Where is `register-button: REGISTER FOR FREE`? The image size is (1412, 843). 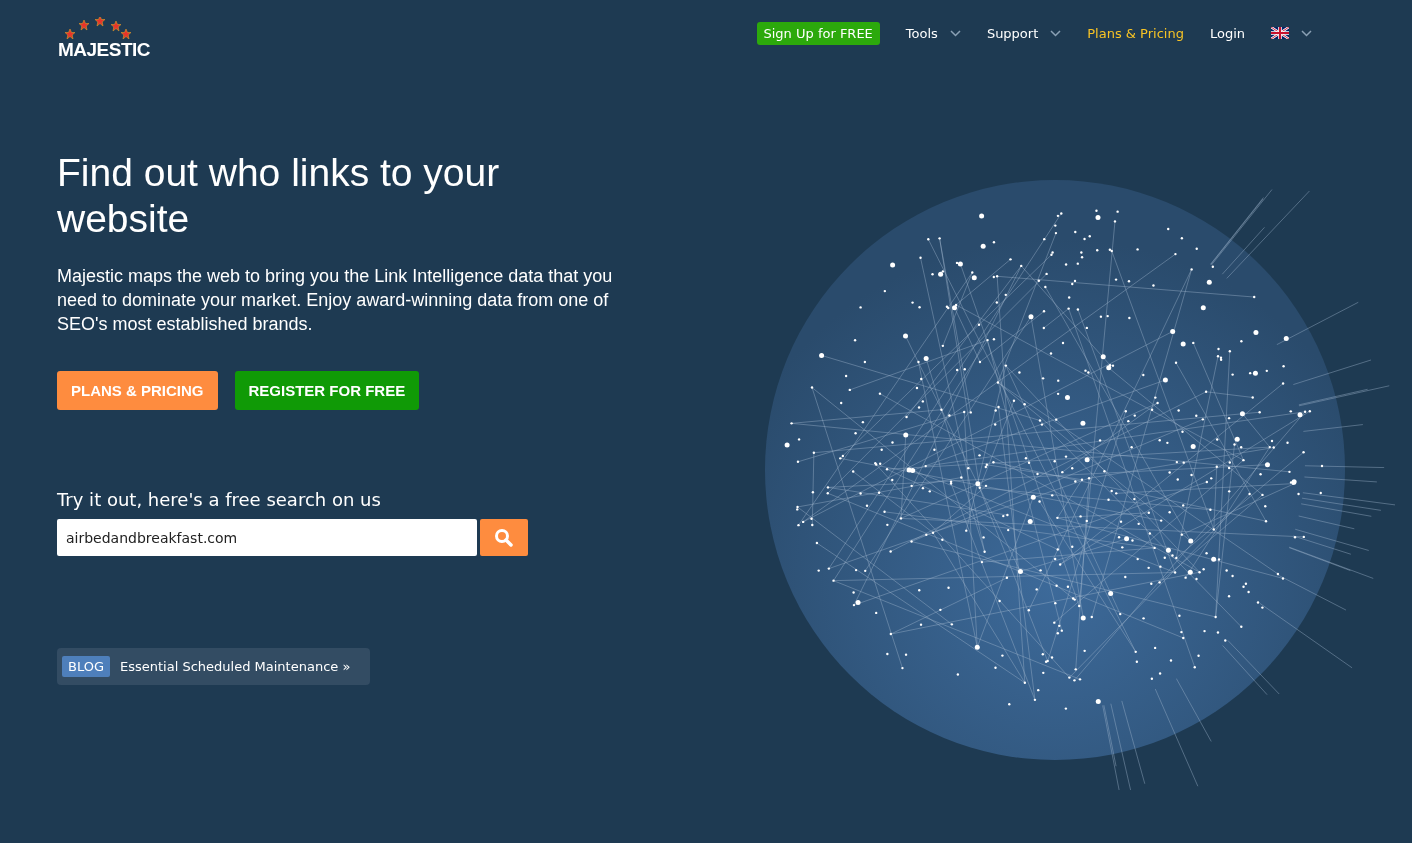 register-button: REGISTER FOR FREE is located at coordinates (327, 390).